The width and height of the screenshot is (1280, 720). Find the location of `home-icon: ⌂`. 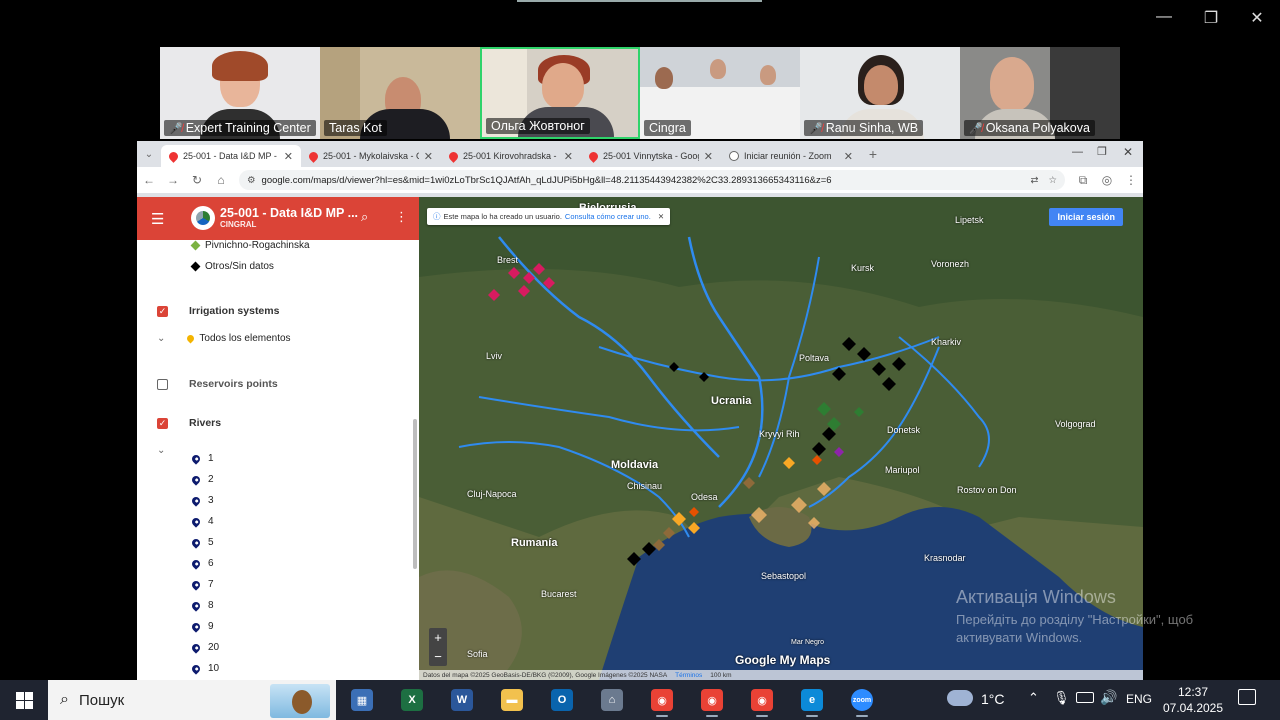

home-icon: ⌂ is located at coordinates (221, 180).